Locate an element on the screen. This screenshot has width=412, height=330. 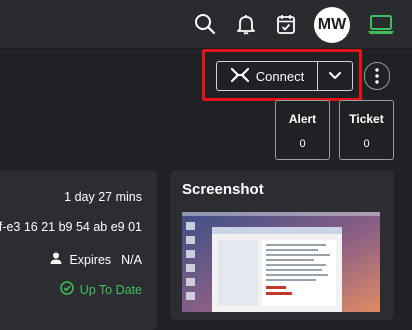
expires-label: Expires is located at coordinates (90, 259).